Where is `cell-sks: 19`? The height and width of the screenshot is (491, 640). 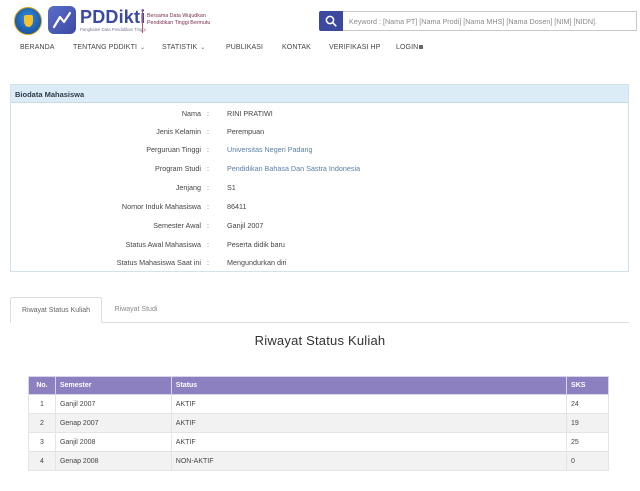 cell-sks: 19 is located at coordinates (587, 423).